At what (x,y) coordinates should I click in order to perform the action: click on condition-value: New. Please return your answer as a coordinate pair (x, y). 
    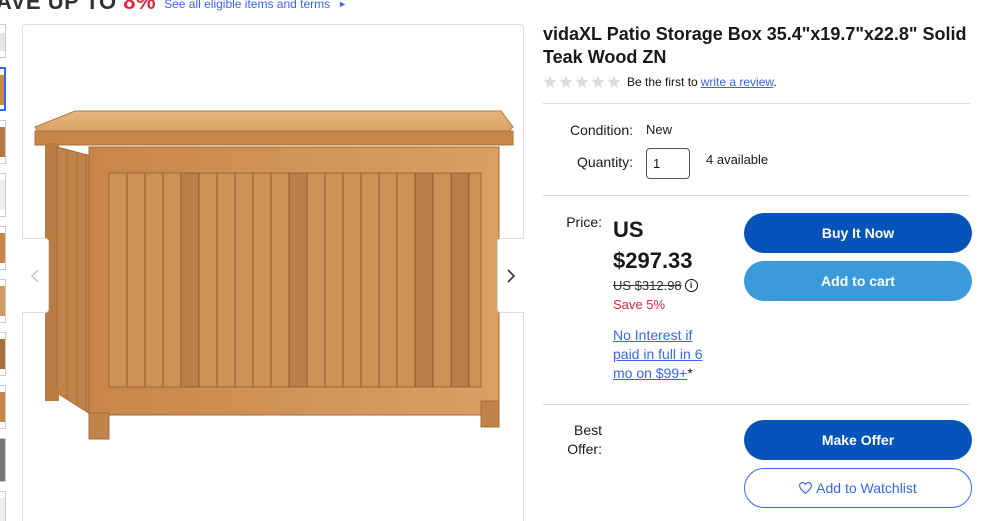
    Looking at the image, I should click on (659, 129).